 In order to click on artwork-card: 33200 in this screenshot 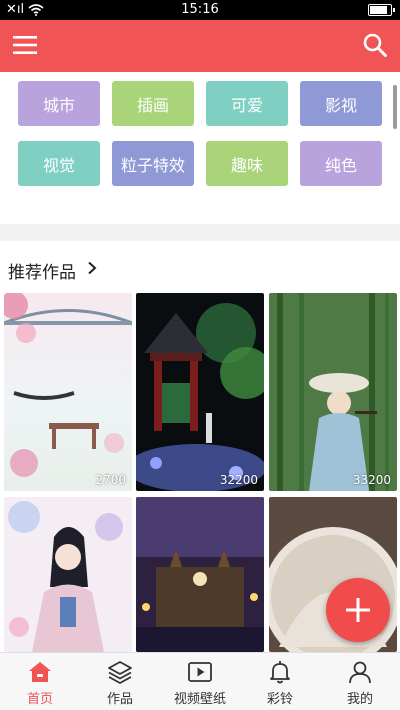, I will do `click(333, 392)`.